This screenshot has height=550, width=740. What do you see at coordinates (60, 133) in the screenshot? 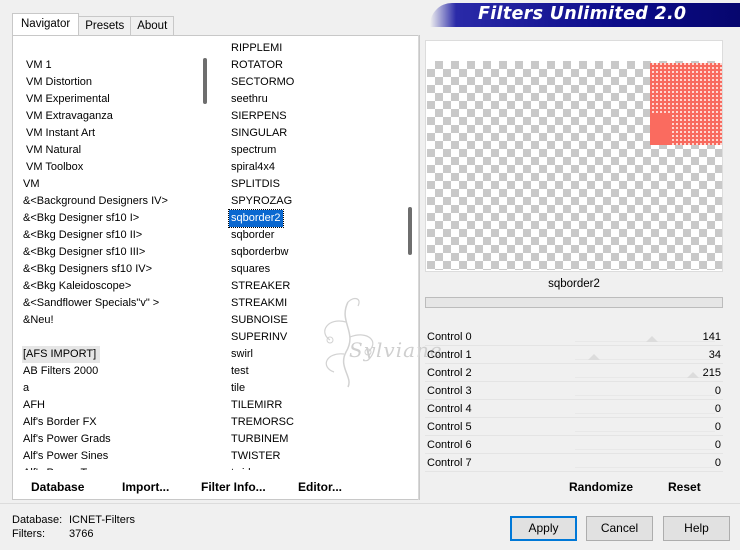
I see `category-item: VM Instant Art` at bounding box center [60, 133].